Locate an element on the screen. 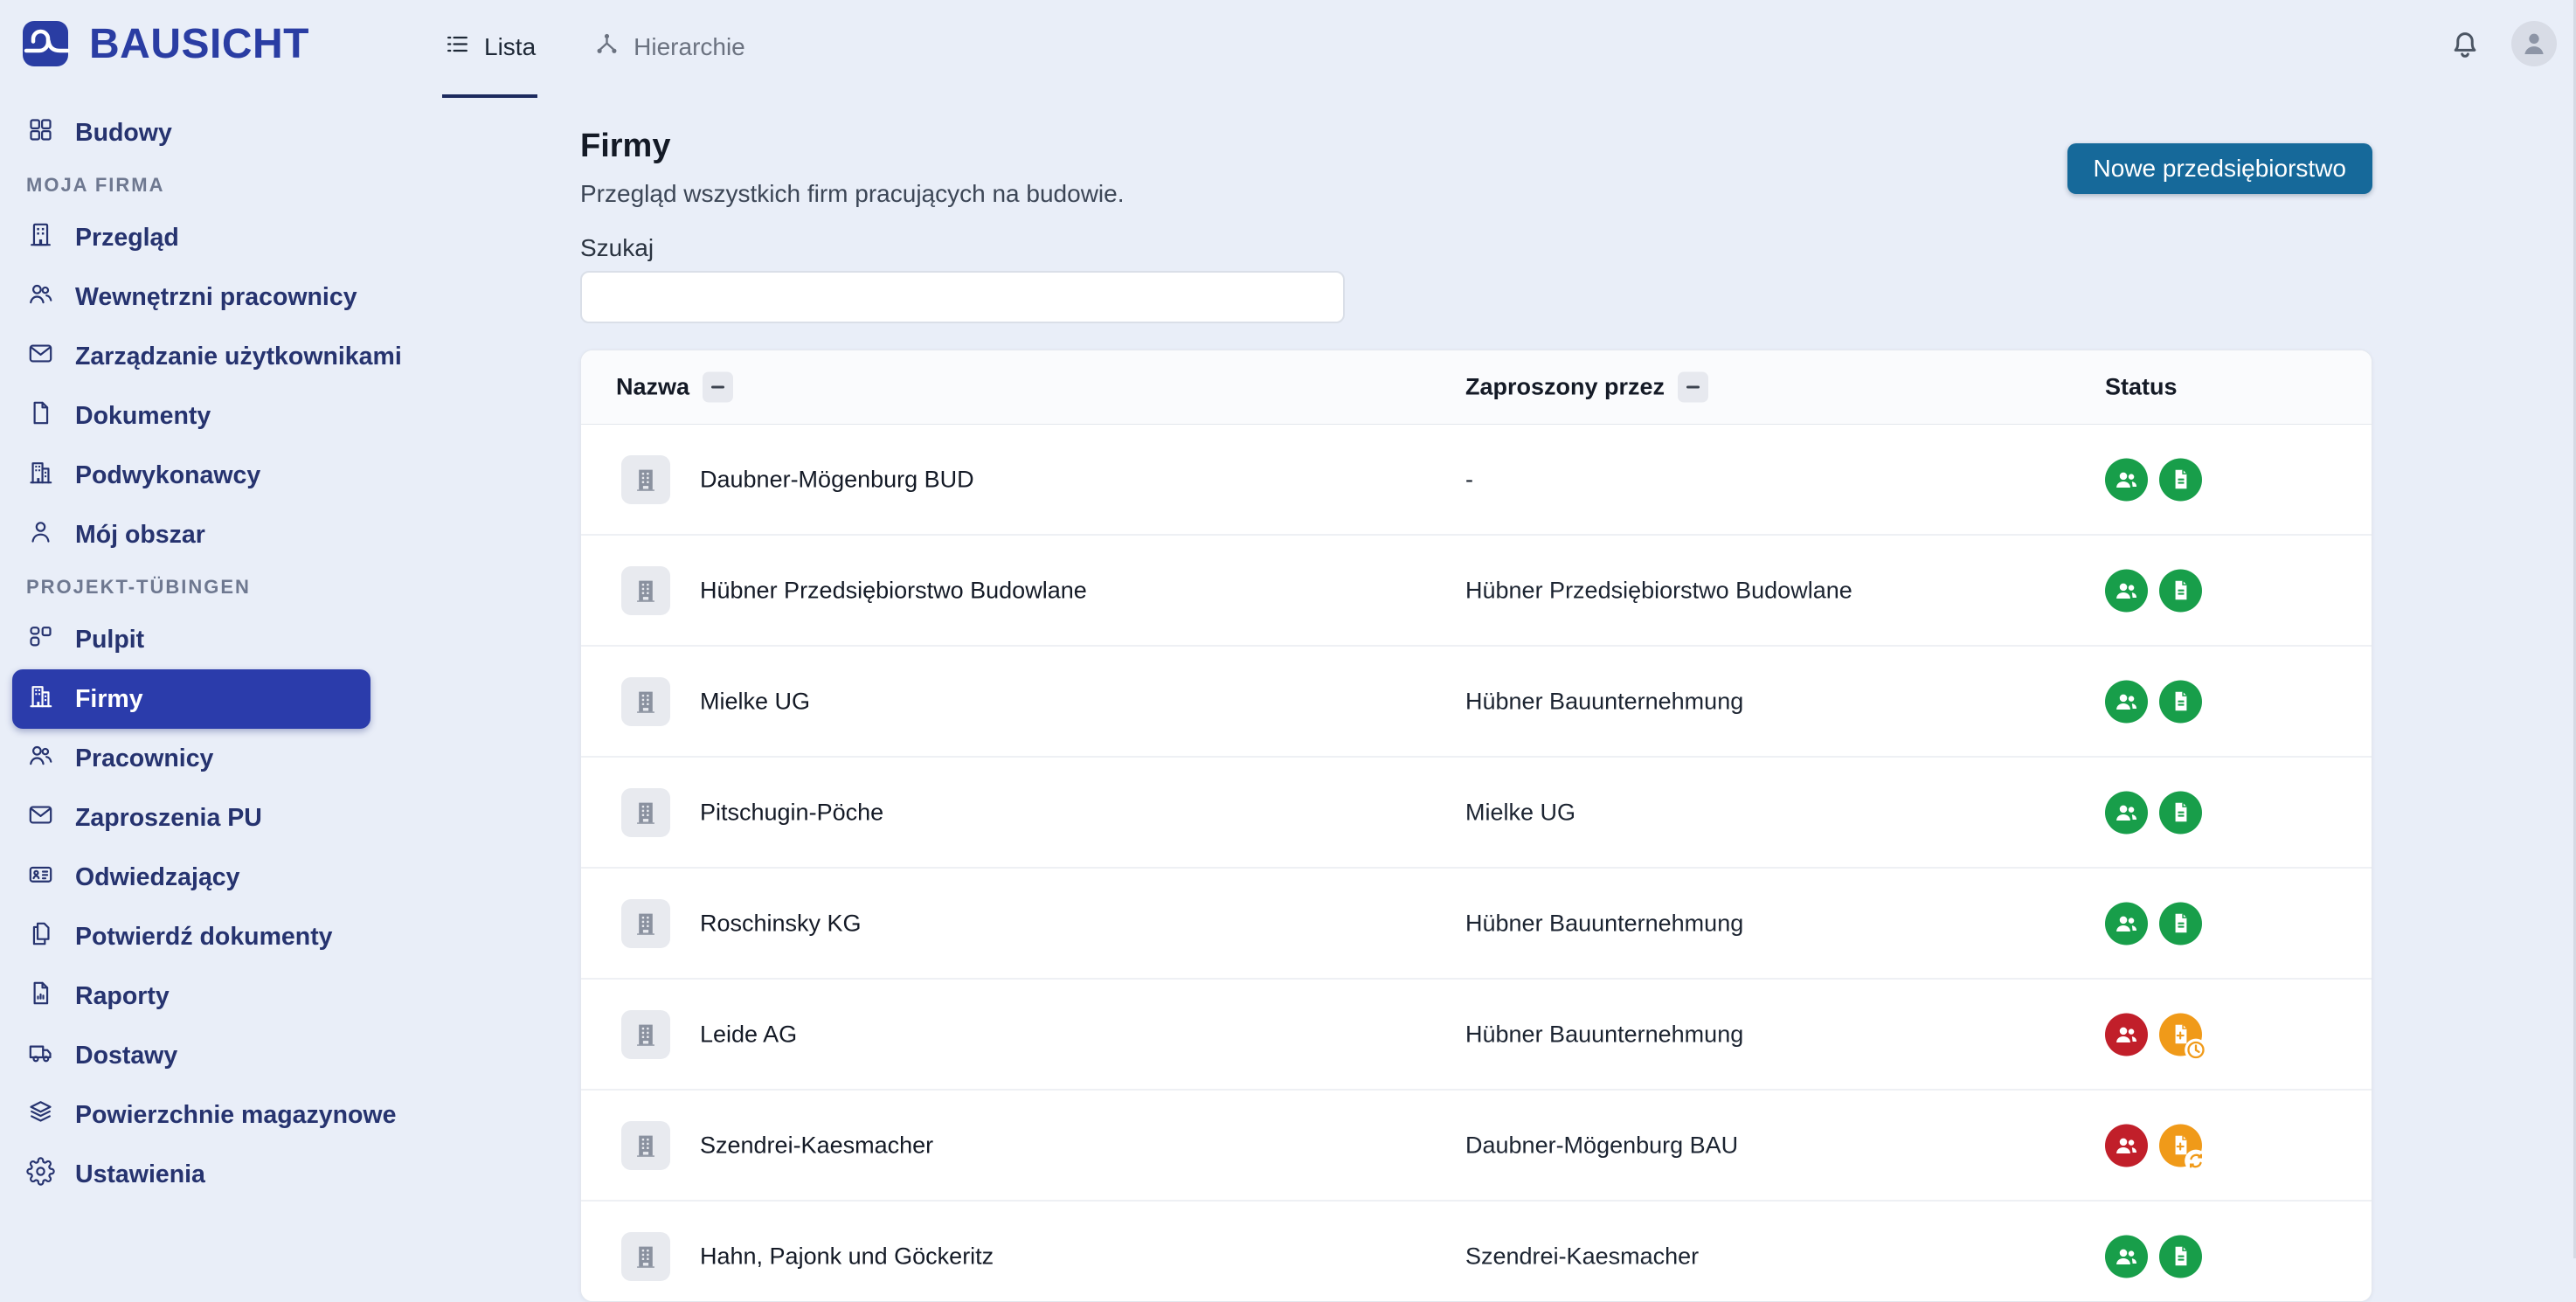 This screenshot has width=2576, height=1302. sidebar-item-pracownicy: Pracownicy is located at coordinates (179, 758).